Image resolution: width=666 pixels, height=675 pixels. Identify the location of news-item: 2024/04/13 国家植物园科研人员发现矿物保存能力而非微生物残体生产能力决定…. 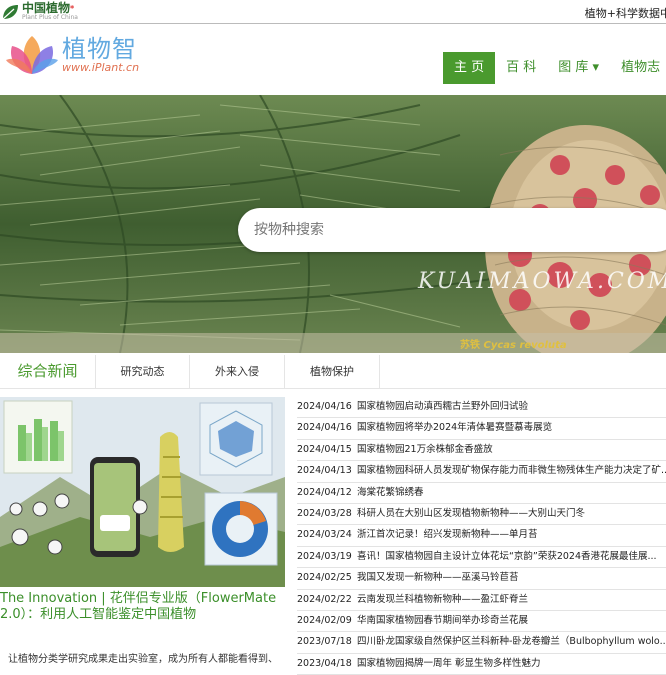
(481, 472).